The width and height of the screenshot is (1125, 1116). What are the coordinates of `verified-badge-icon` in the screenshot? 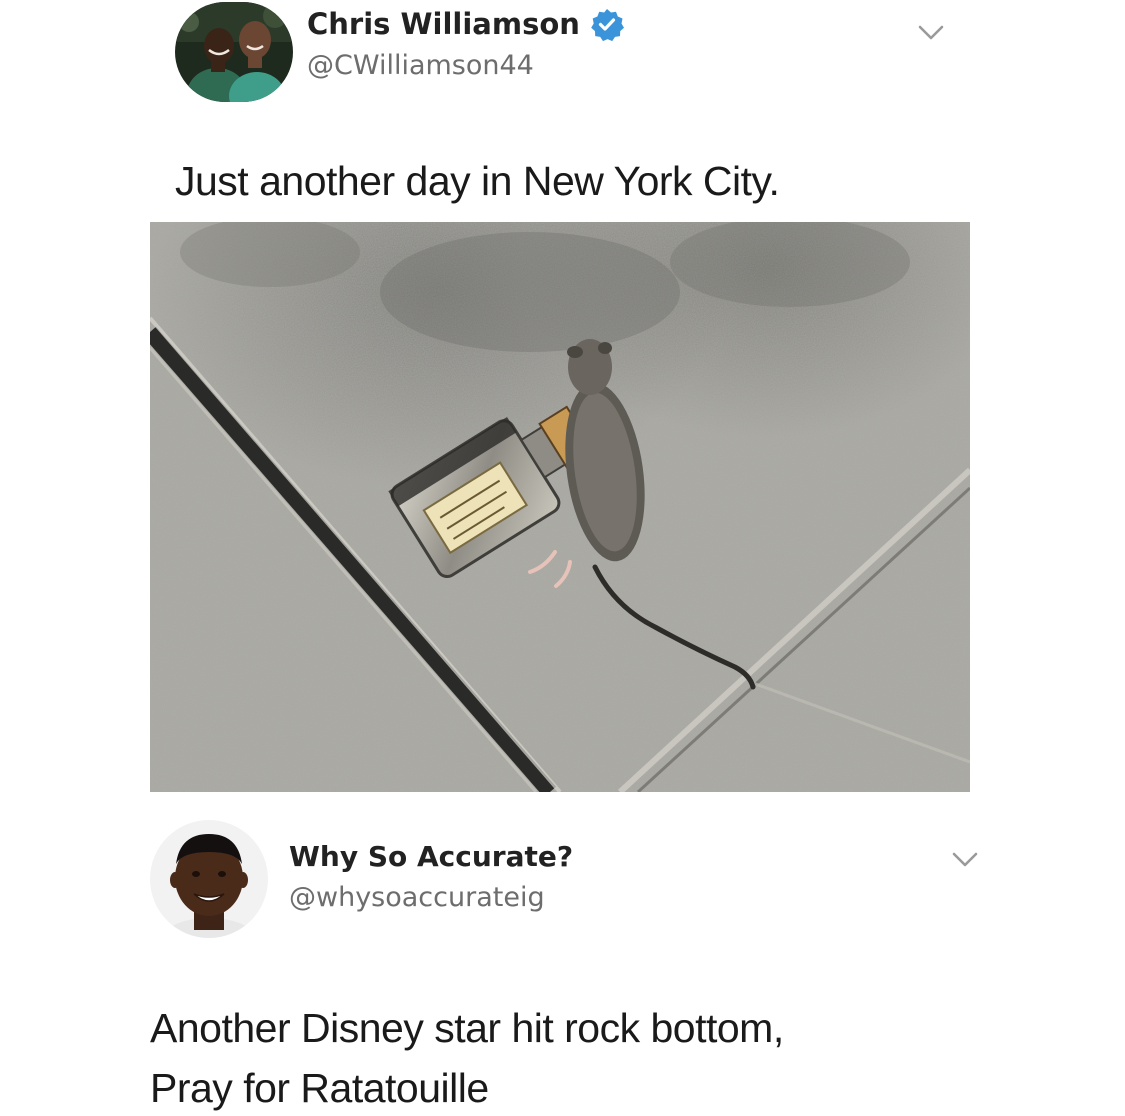 It's located at (607, 24).